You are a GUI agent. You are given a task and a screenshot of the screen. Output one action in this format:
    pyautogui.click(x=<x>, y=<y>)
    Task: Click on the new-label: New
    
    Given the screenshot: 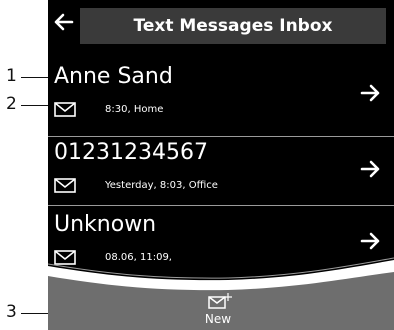 What is the action you would take?
    pyautogui.click(x=218, y=319)
    